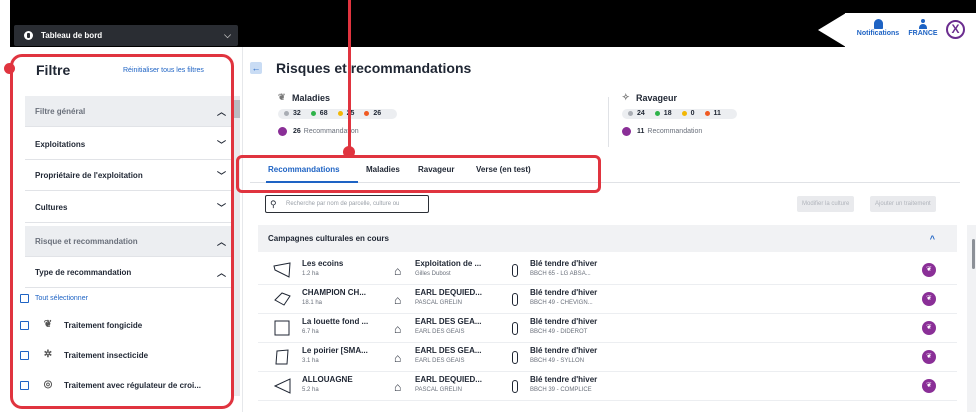  I want to click on dashboard-selector: Tableau de bord ⌵, so click(126, 35).